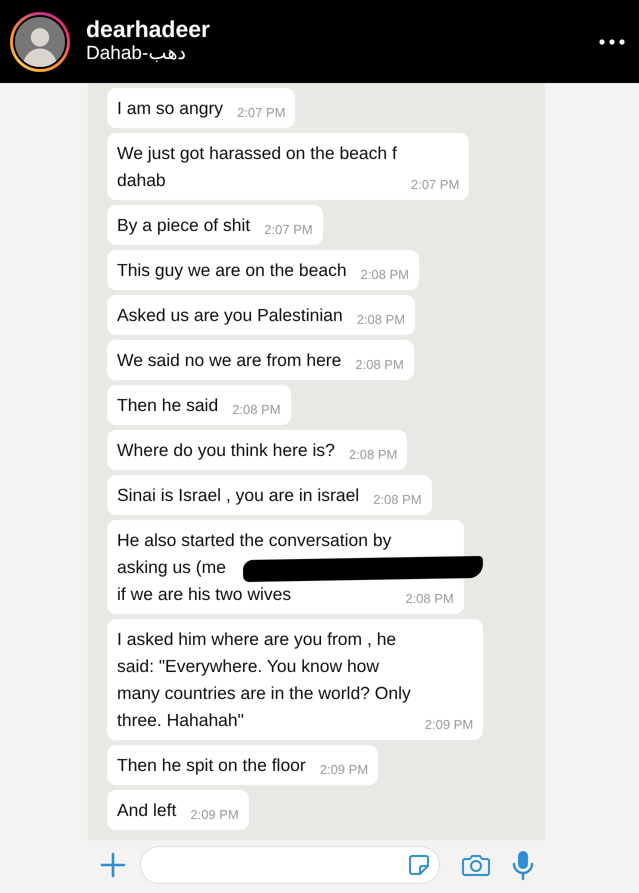  What do you see at coordinates (476, 865) in the screenshot?
I see `camera-icon` at bounding box center [476, 865].